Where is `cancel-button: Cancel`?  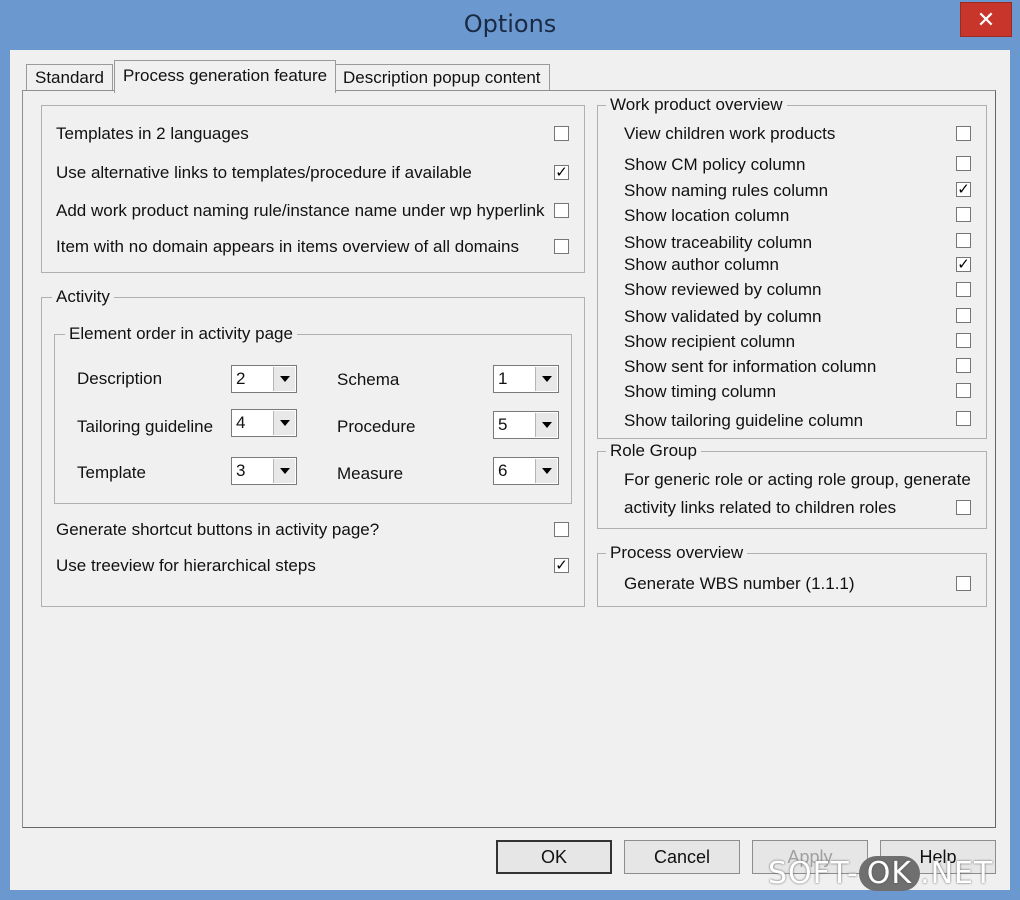 cancel-button: Cancel is located at coordinates (682, 857).